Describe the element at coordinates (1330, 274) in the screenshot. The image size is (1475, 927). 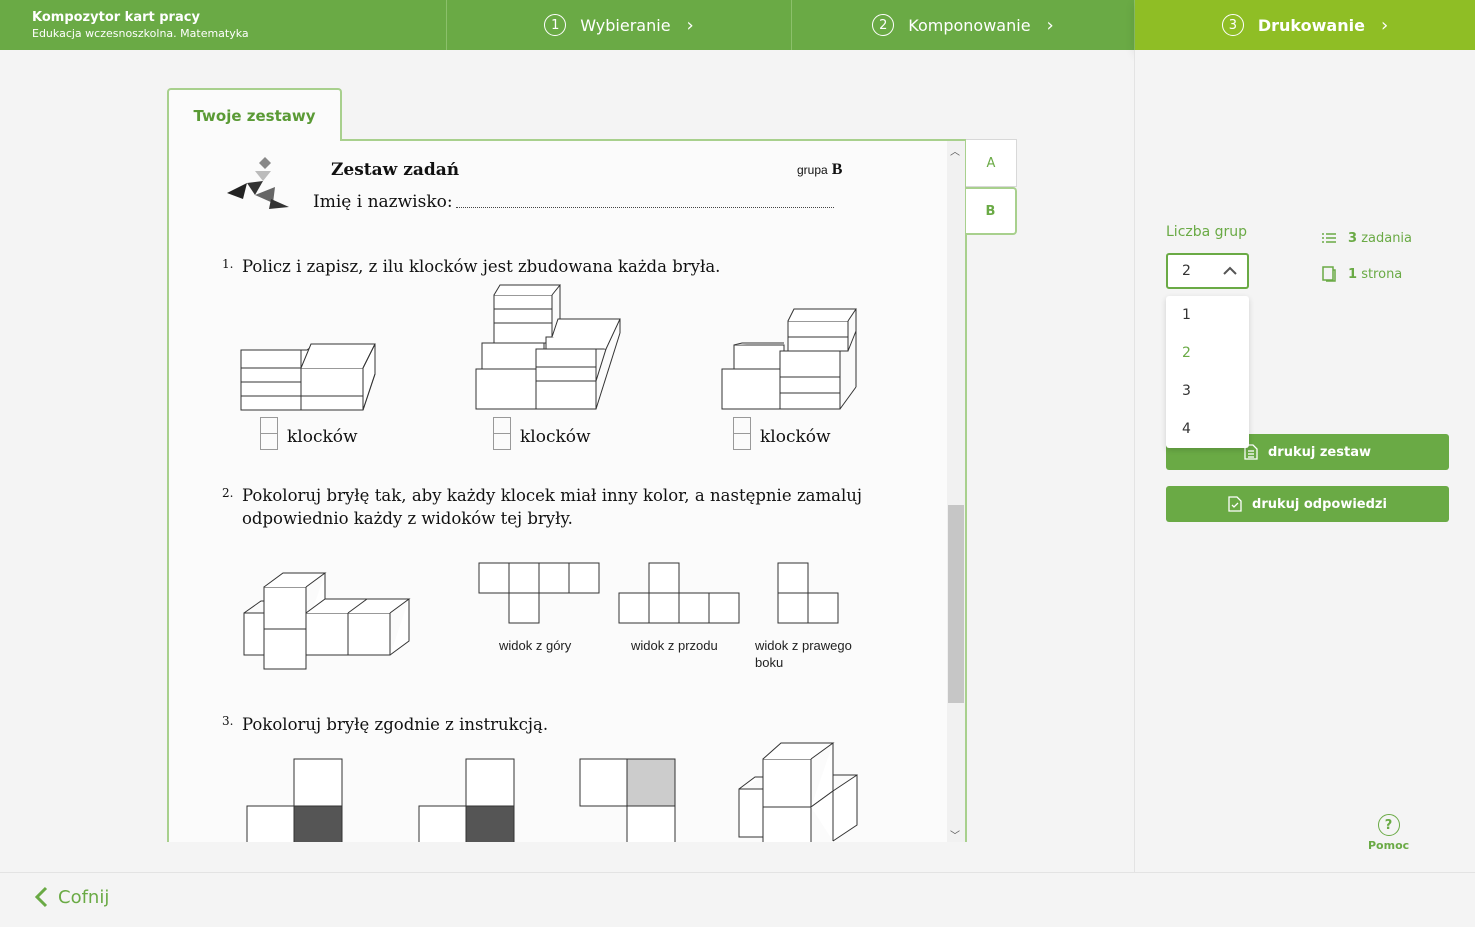
I see `page-copy-icon` at that location.